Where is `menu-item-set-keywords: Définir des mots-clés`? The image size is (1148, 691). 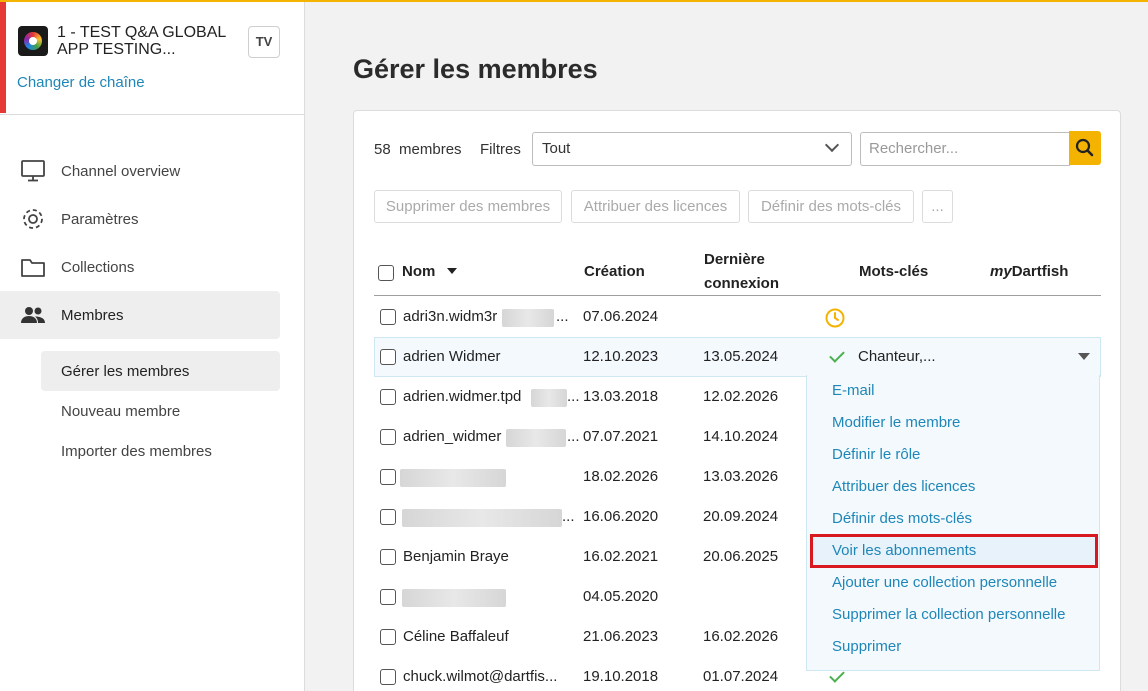
menu-item-set-keywords: Définir des mots-clés is located at coordinates (953, 519).